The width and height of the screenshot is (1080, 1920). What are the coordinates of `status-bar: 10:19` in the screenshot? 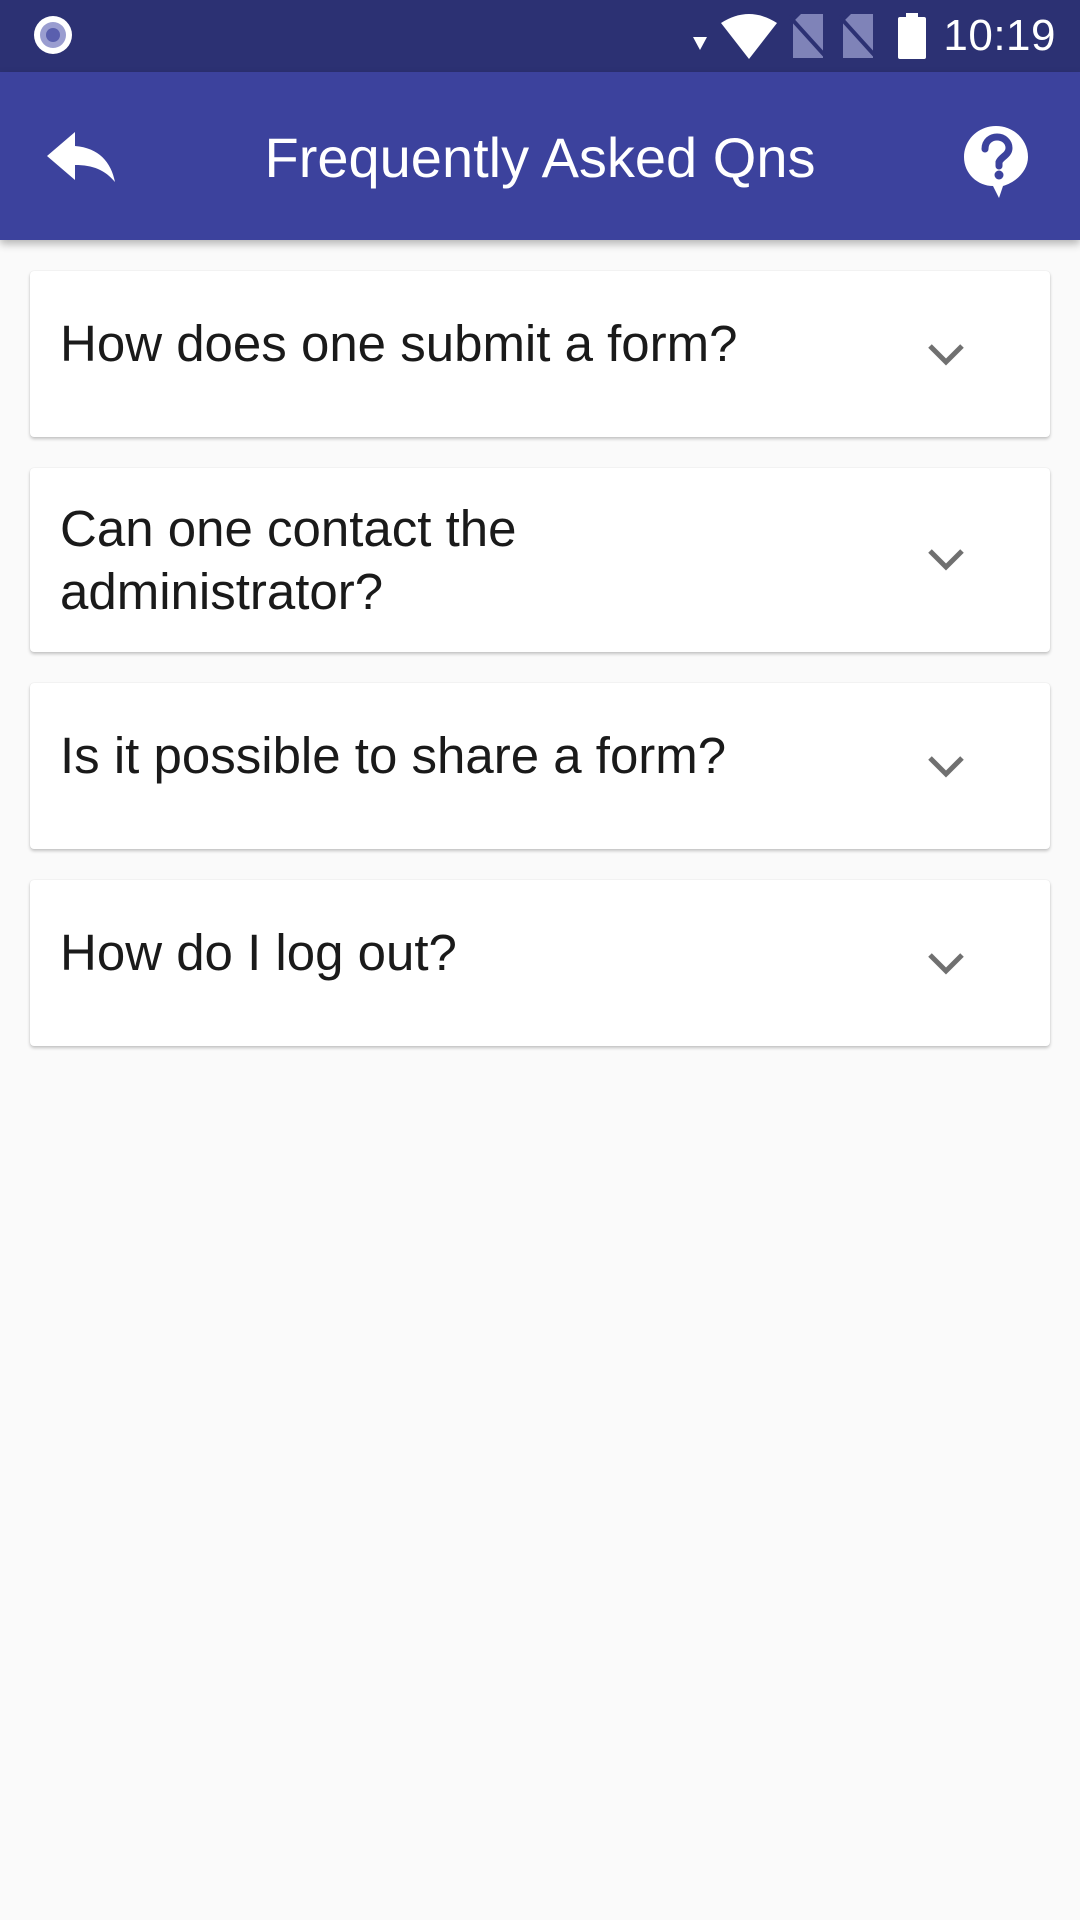 It's located at (540, 36).